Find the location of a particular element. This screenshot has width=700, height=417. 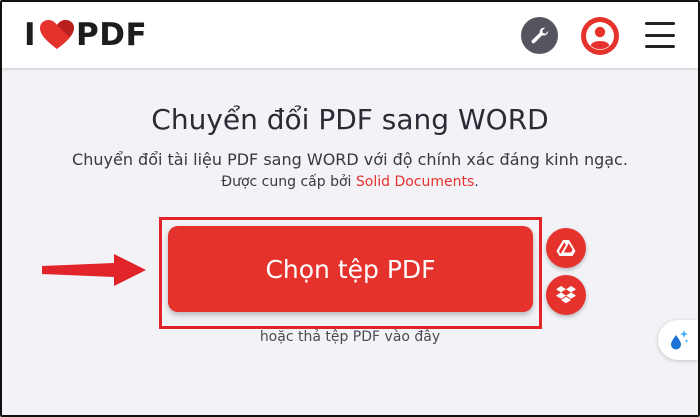

heart-icon is located at coordinates (57, 34).